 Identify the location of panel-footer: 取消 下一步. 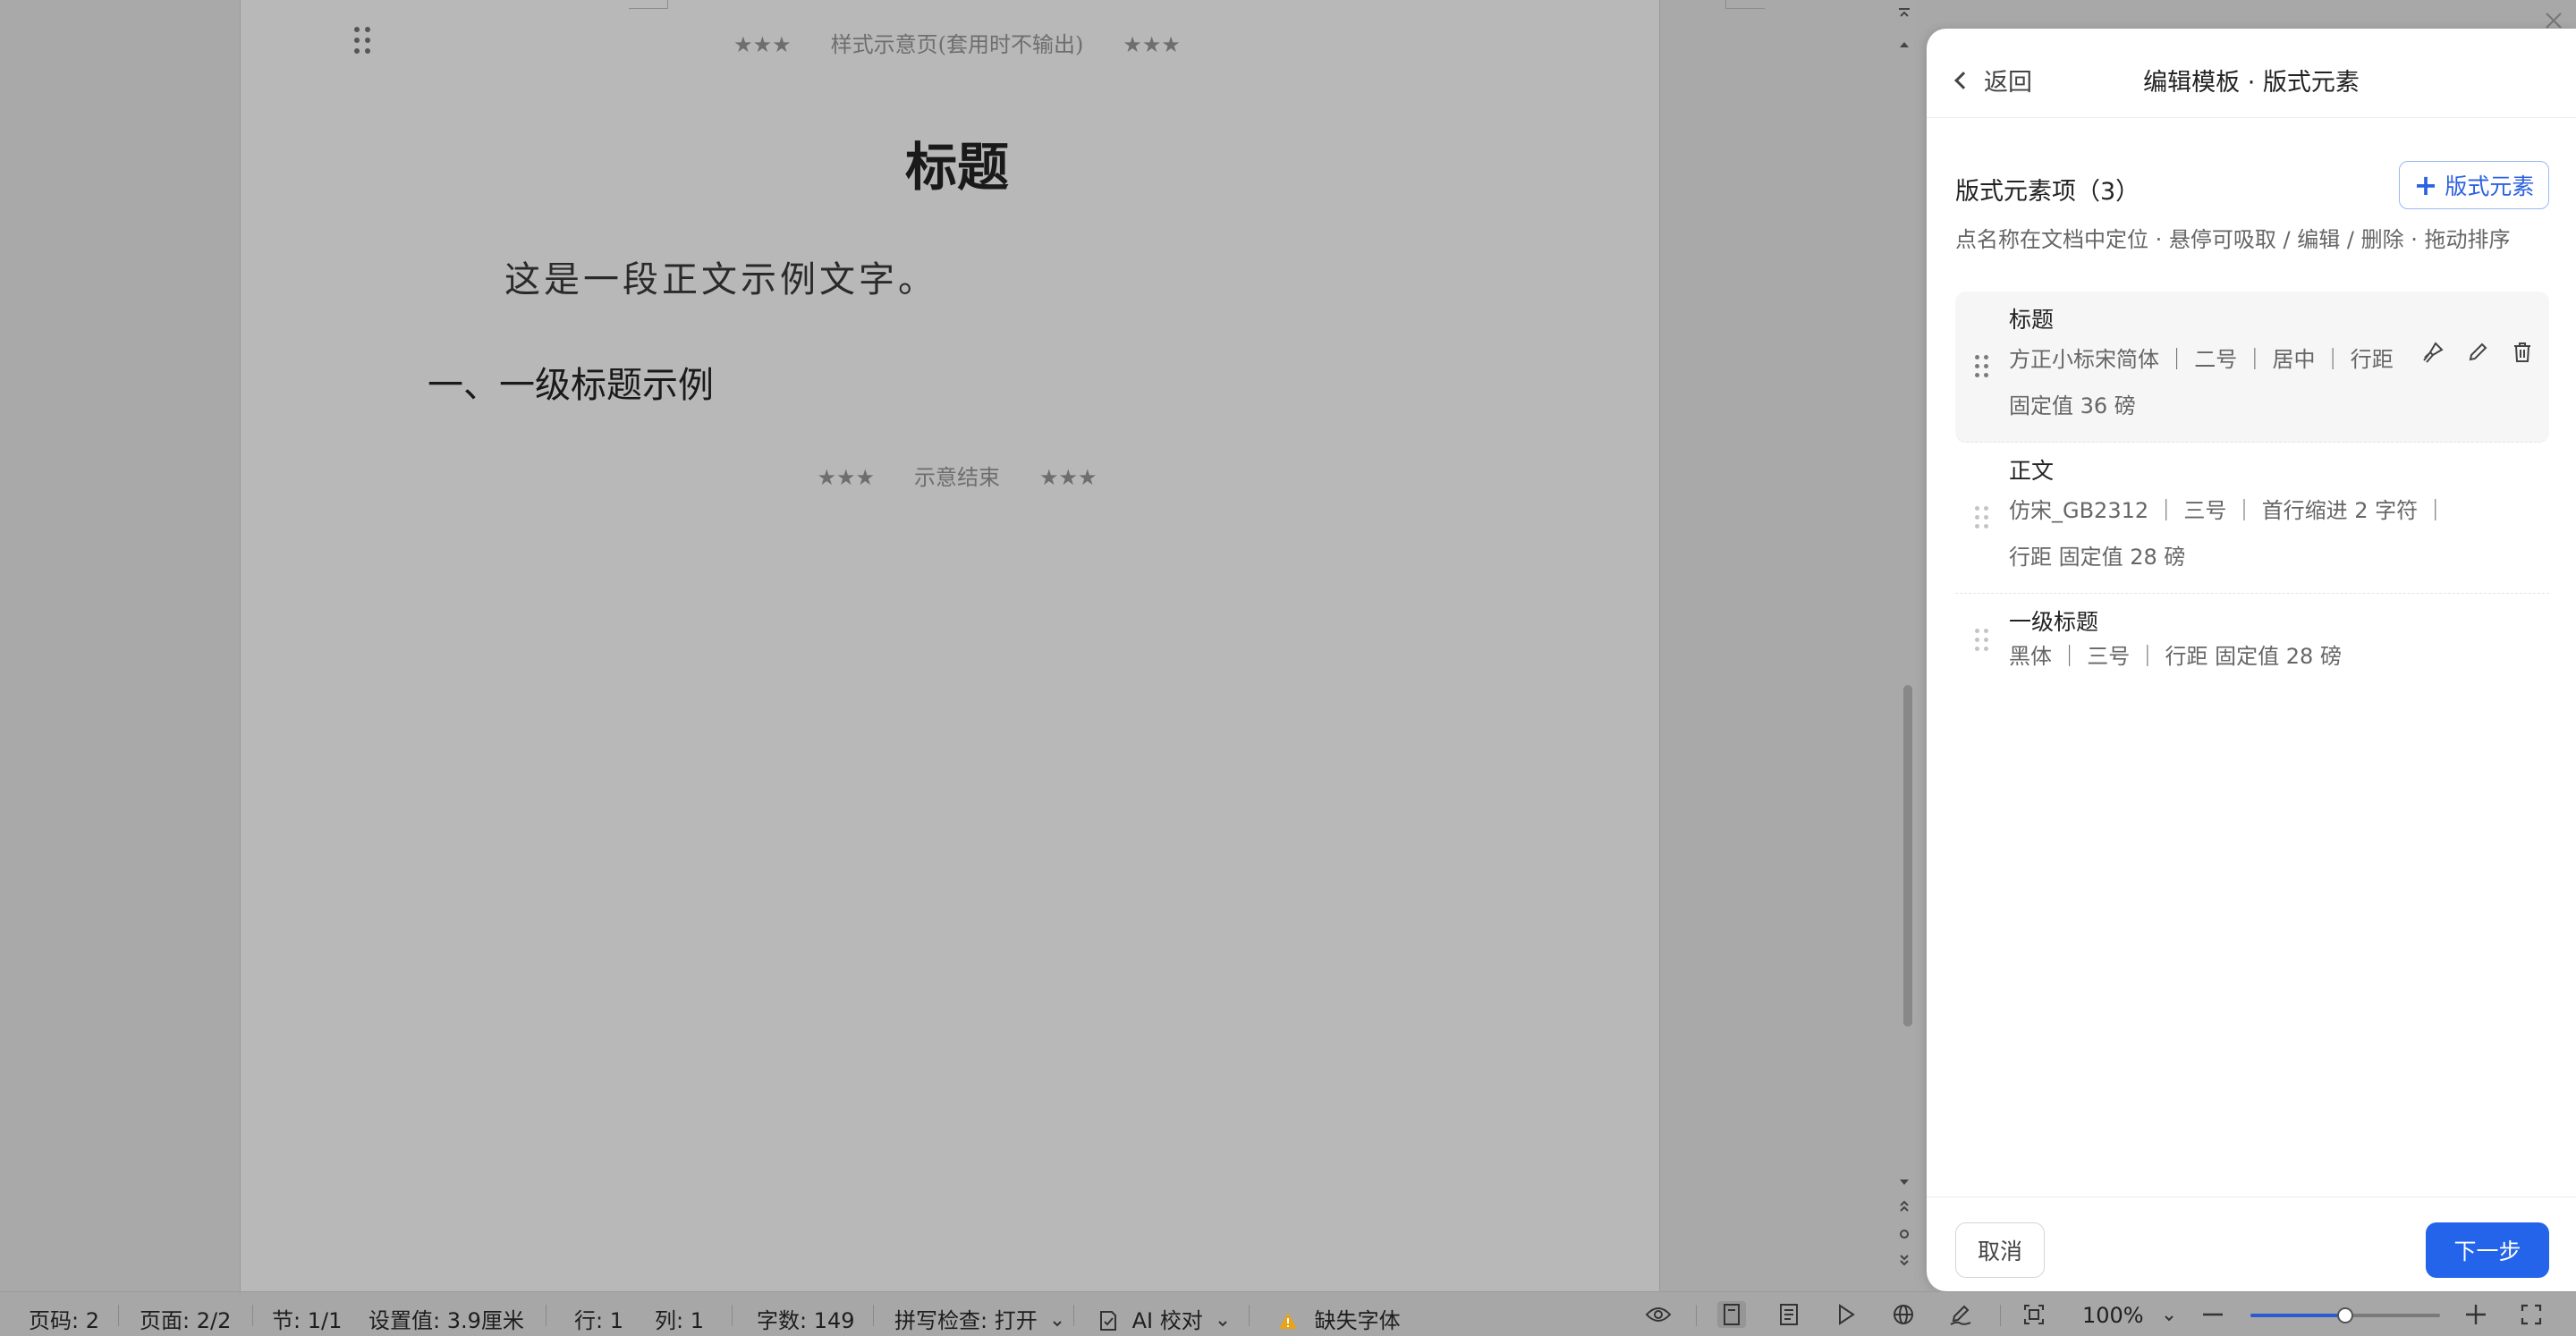
(2251, 1243).